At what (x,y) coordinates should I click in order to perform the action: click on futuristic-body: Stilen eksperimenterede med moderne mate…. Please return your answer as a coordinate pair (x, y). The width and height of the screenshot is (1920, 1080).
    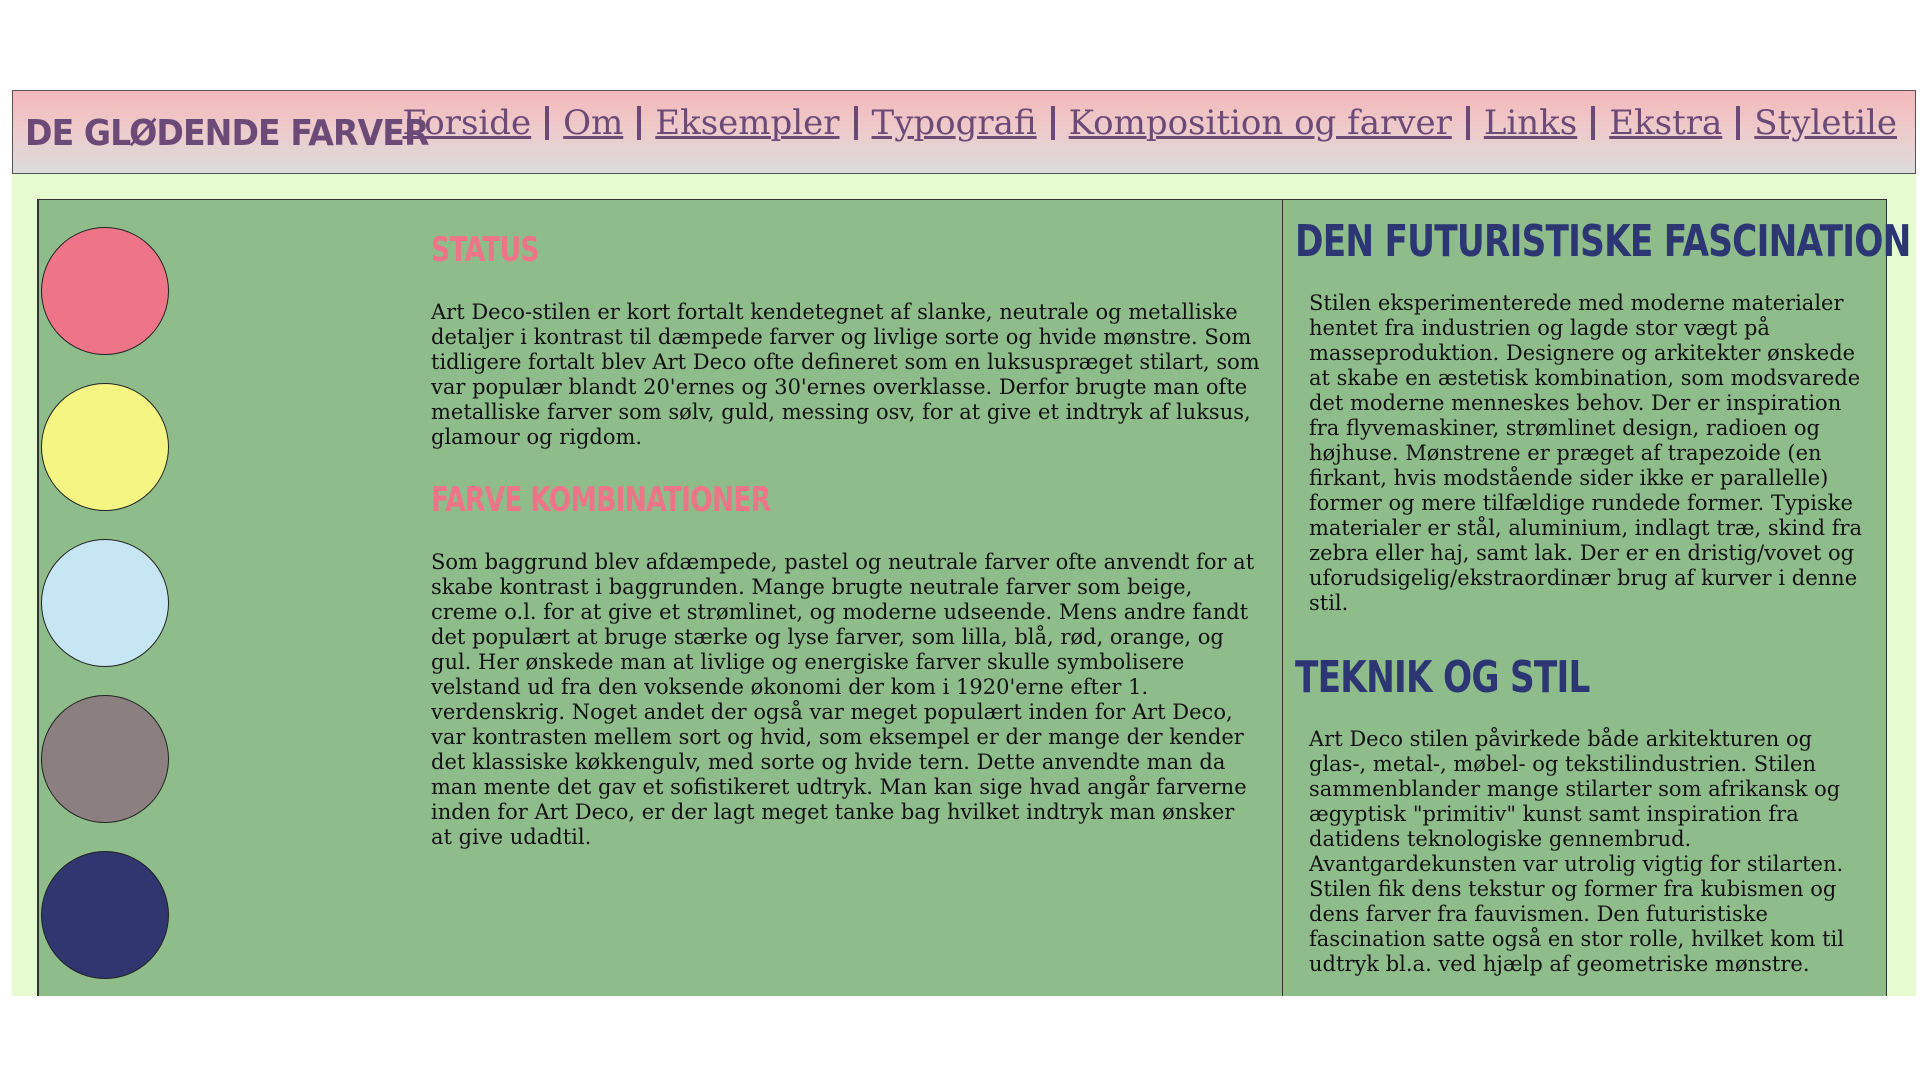
    Looking at the image, I should click on (1584, 441).